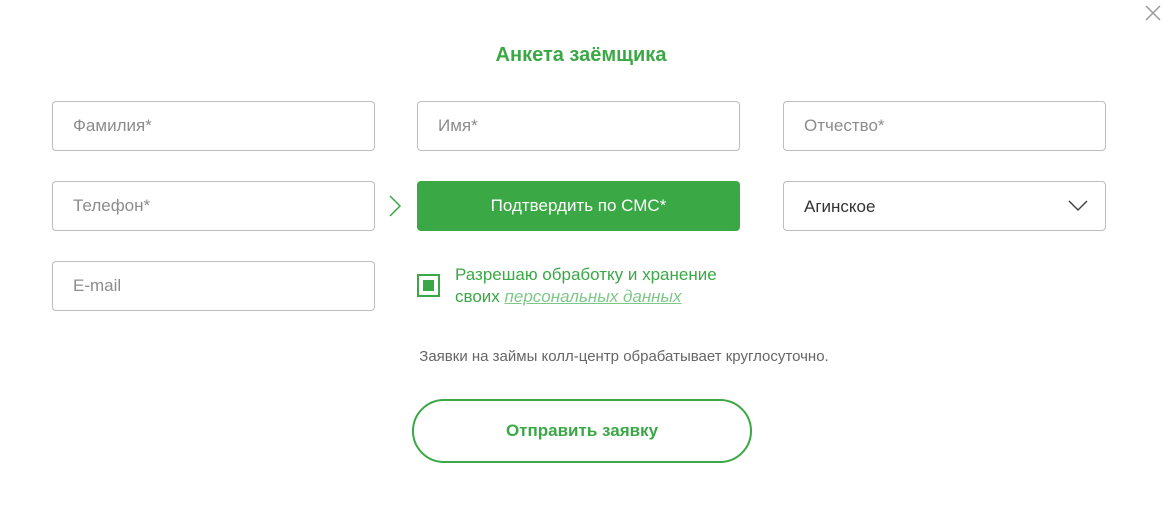  I want to click on consent-checkbox, so click(428, 285).